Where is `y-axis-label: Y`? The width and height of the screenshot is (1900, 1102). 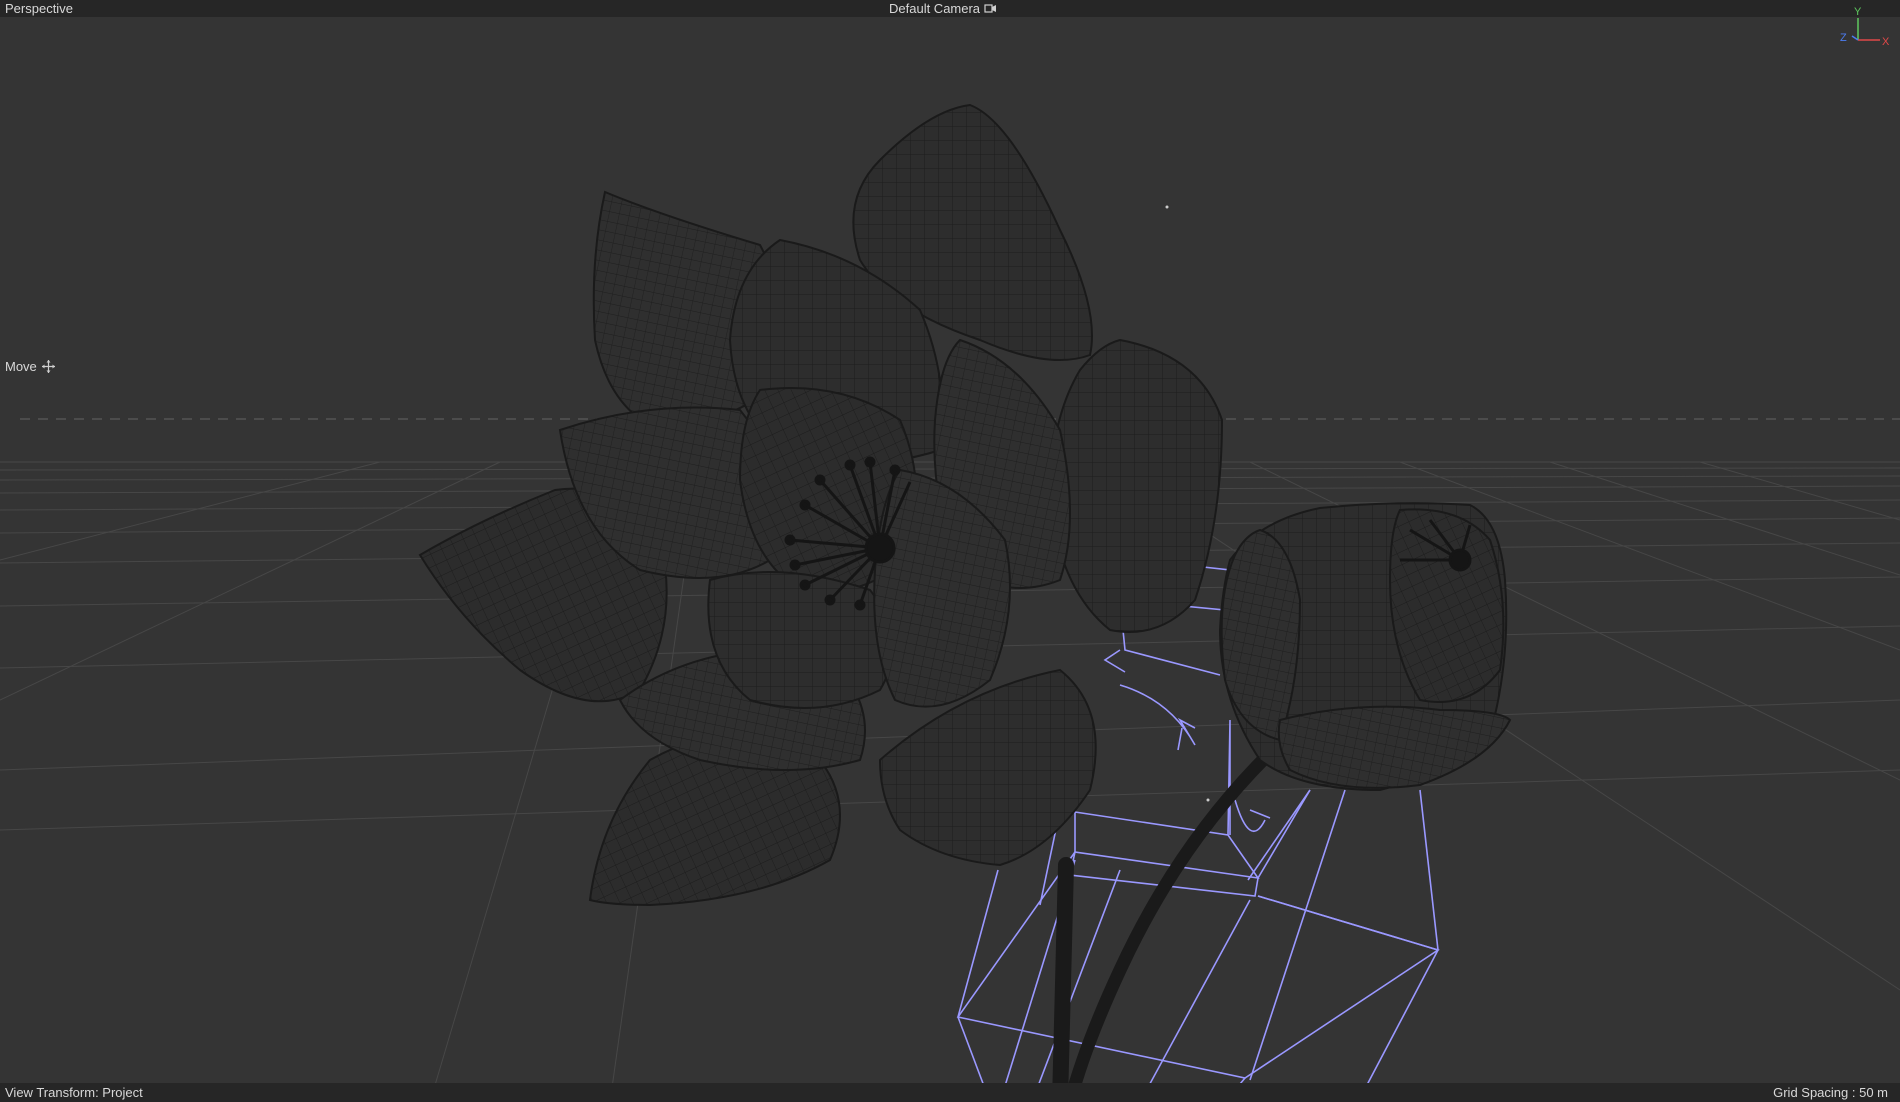 y-axis-label: Y is located at coordinates (1858, 12).